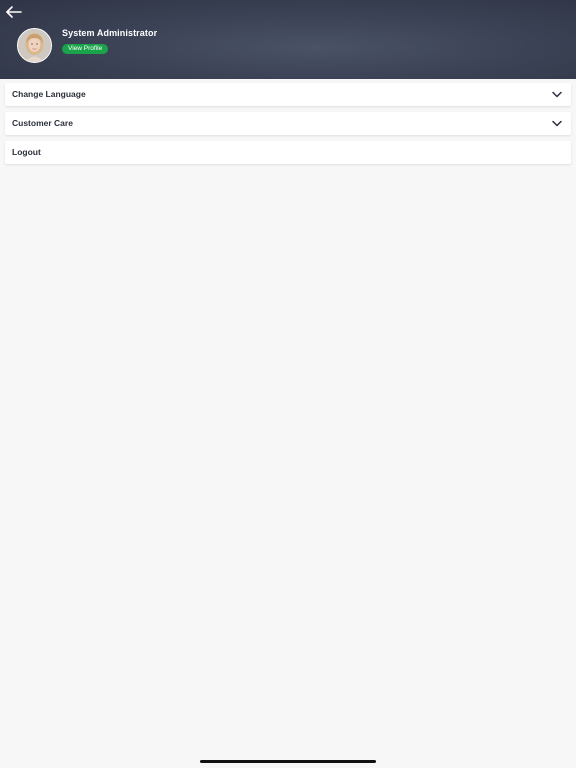 The height and width of the screenshot is (768, 576). I want to click on profile-header: System Administrator View Profile, so click(288, 39).